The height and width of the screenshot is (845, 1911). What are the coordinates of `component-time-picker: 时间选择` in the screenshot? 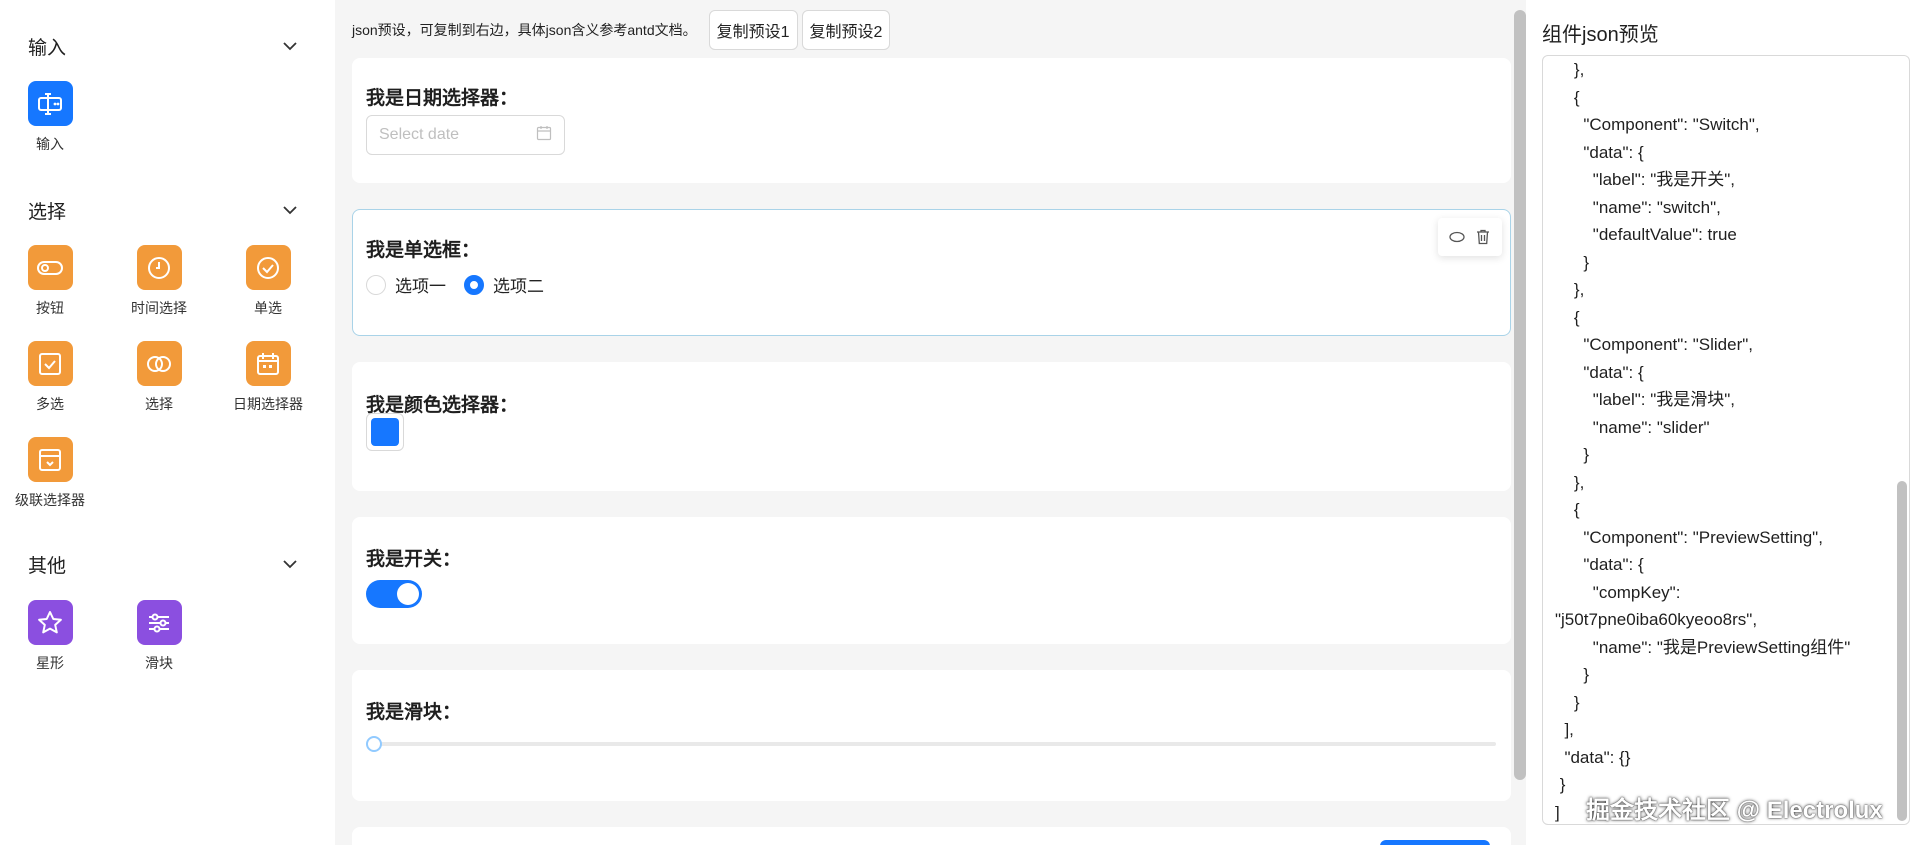 It's located at (159, 281).